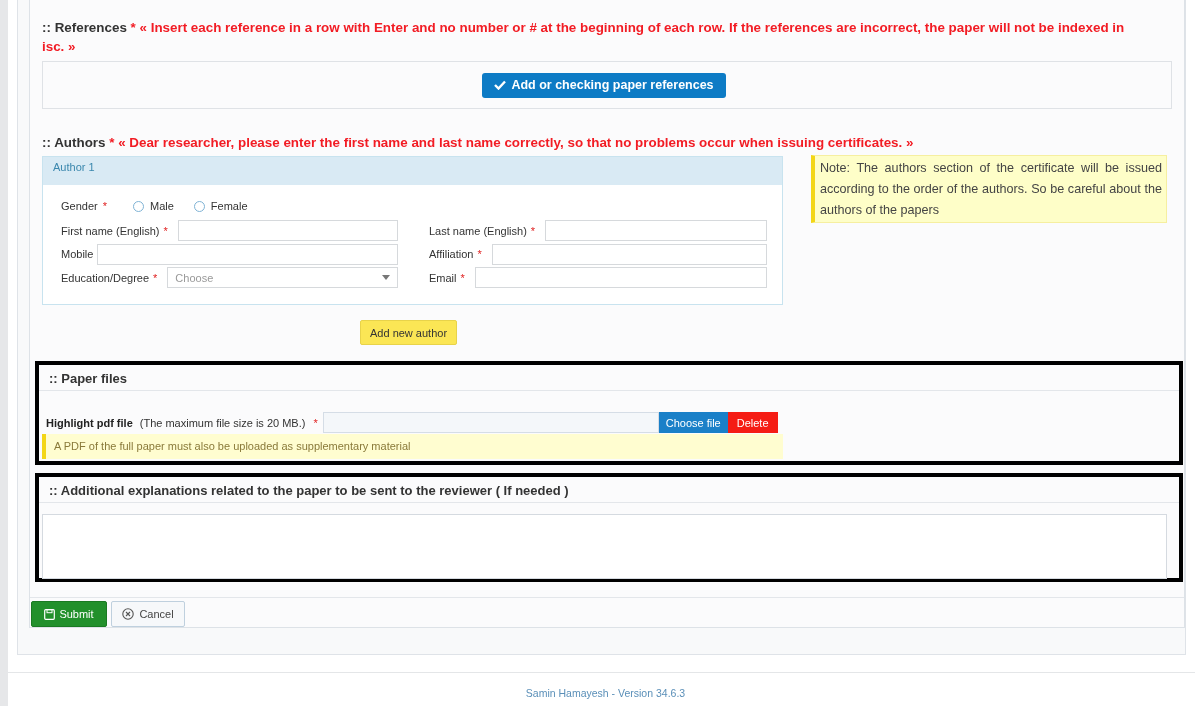 The height and width of the screenshot is (706, 1195). I want to click on field-label: Email, so click(443, 277).